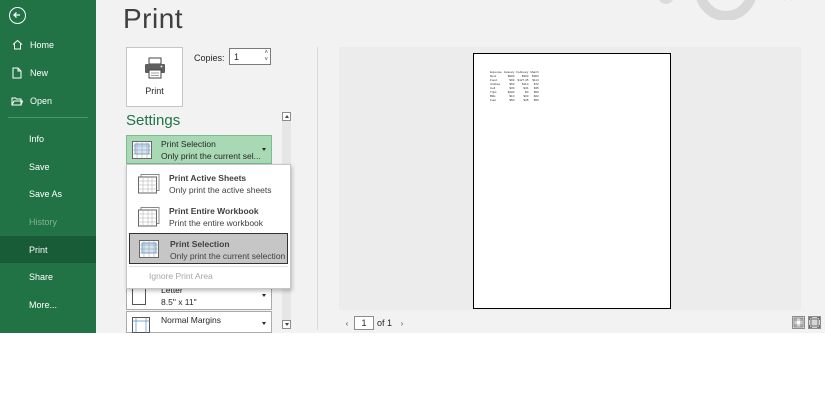  I want to click on backstage-sidebar: Home New Open Info Save Save As History, so click(48, 166).